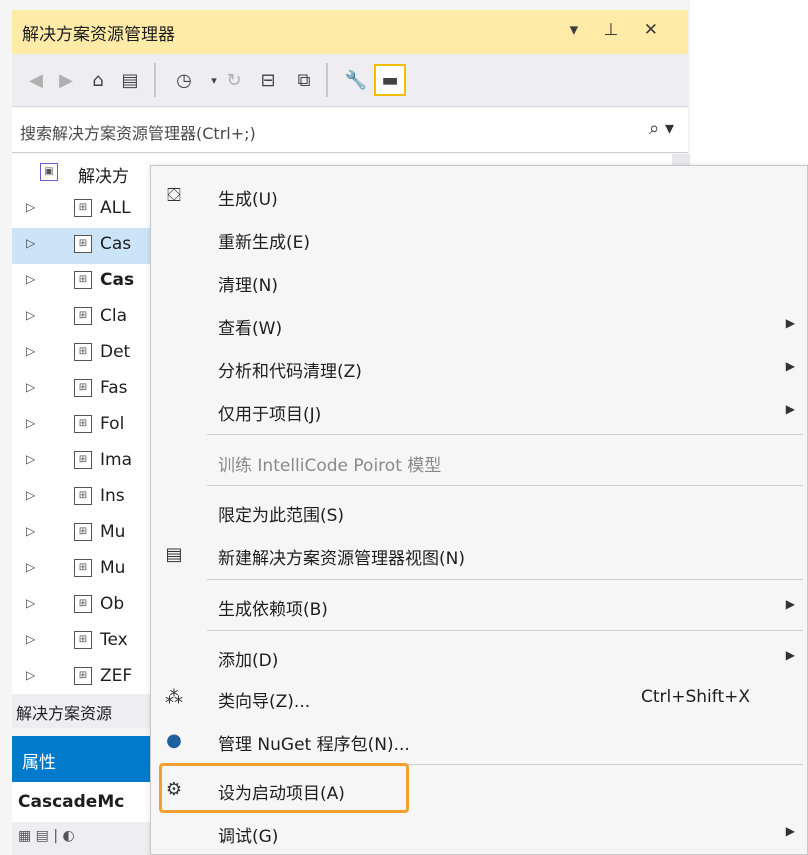 The height and width of the screenshot is (855, 808). I want to click on menu-item-label: 调试(G), so click(248, 837).